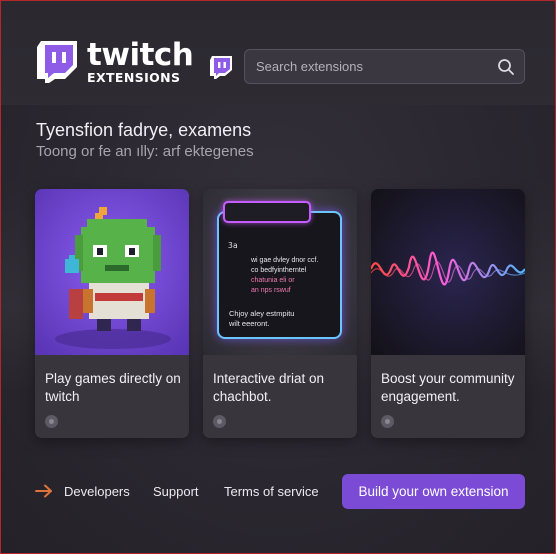 Image resolution: width=556 pixels, height=554 pixels. I want to click on build-extension-button: Build your own extension, so click(433, 491).